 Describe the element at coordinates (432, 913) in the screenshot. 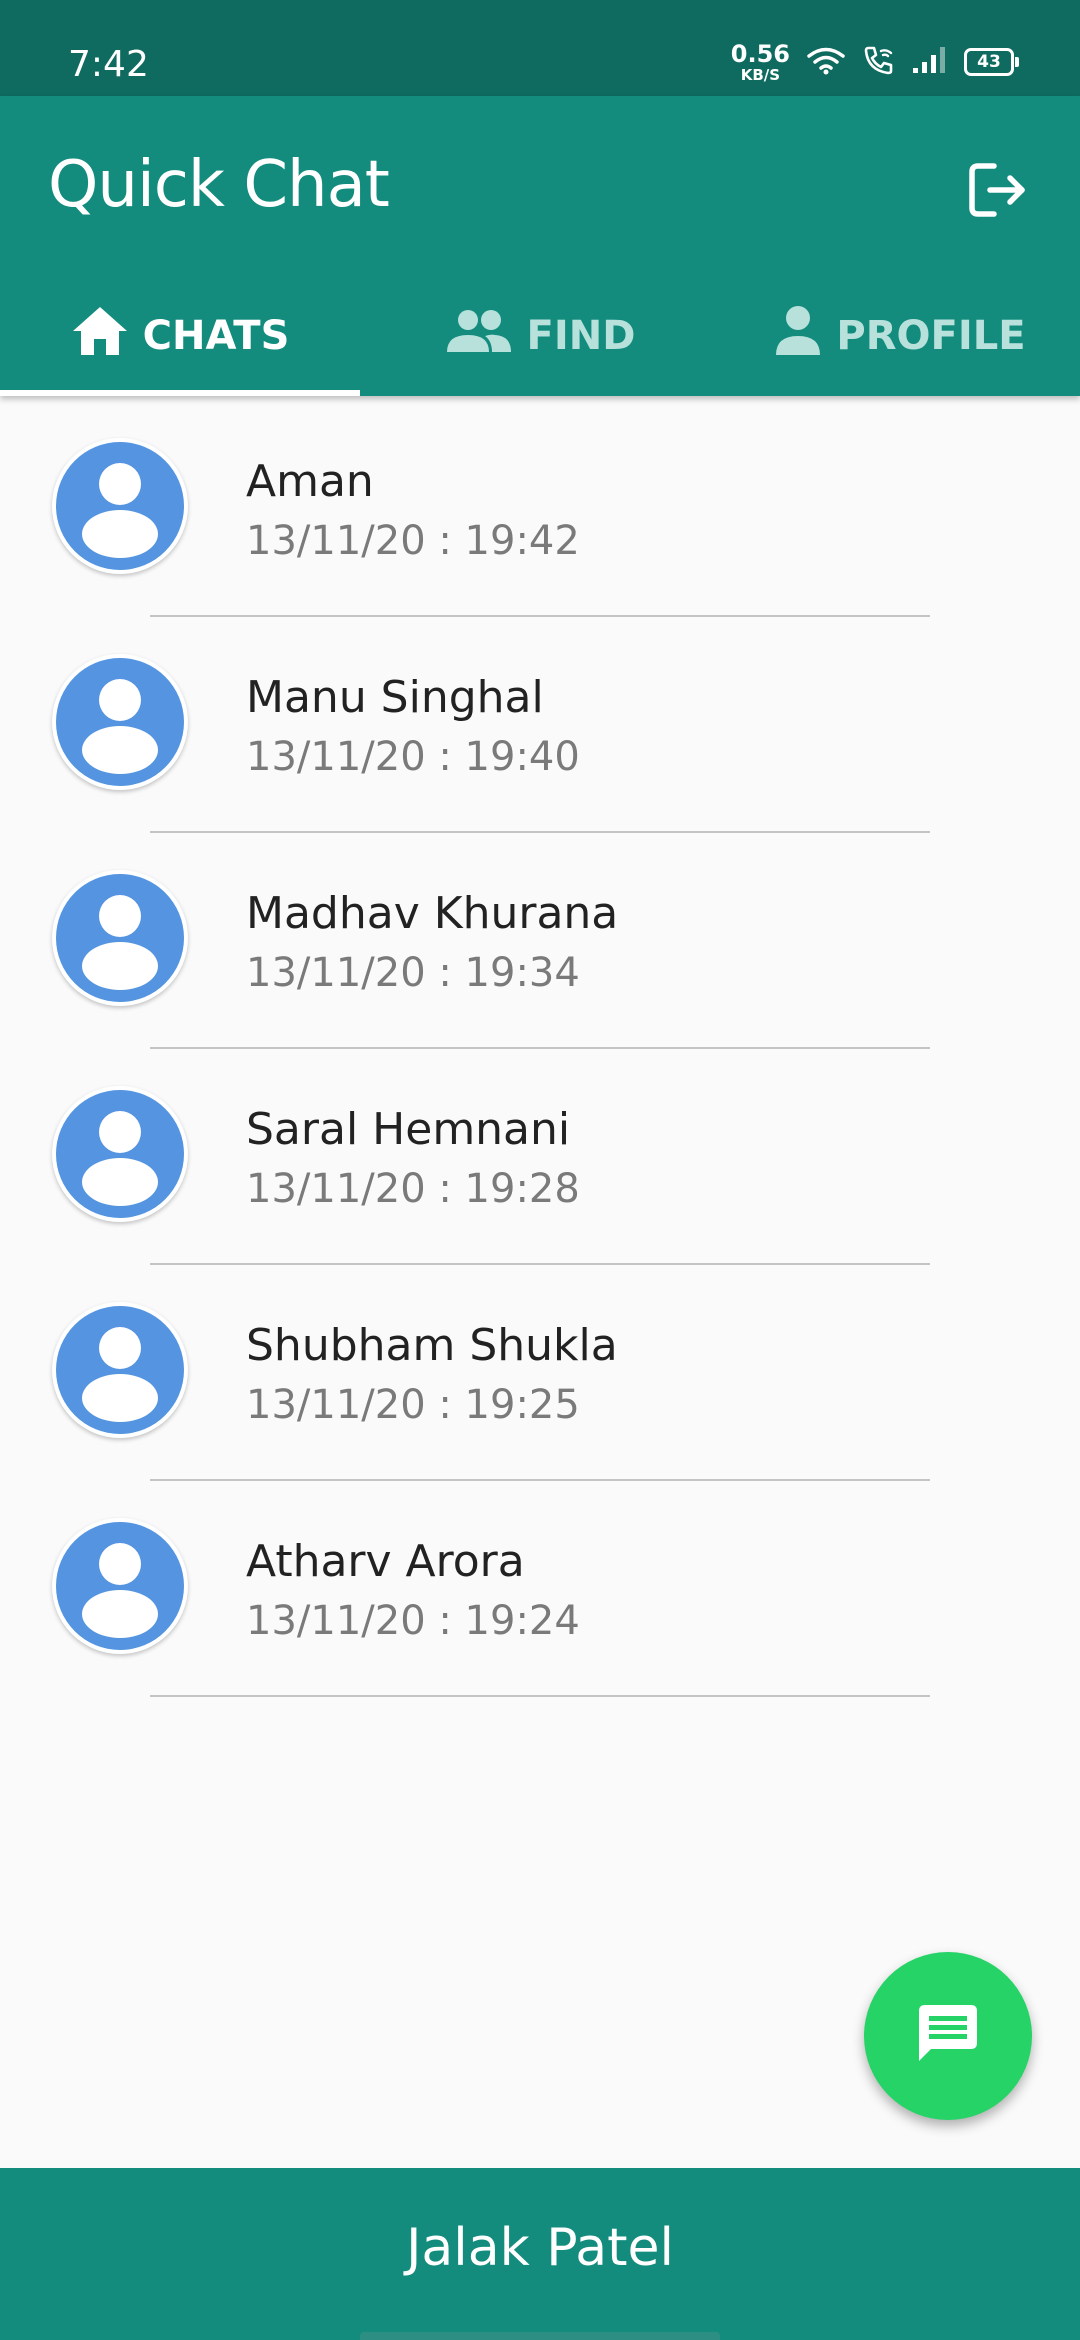

I see `chat-contact-name: Madhav Khurana` at that location.